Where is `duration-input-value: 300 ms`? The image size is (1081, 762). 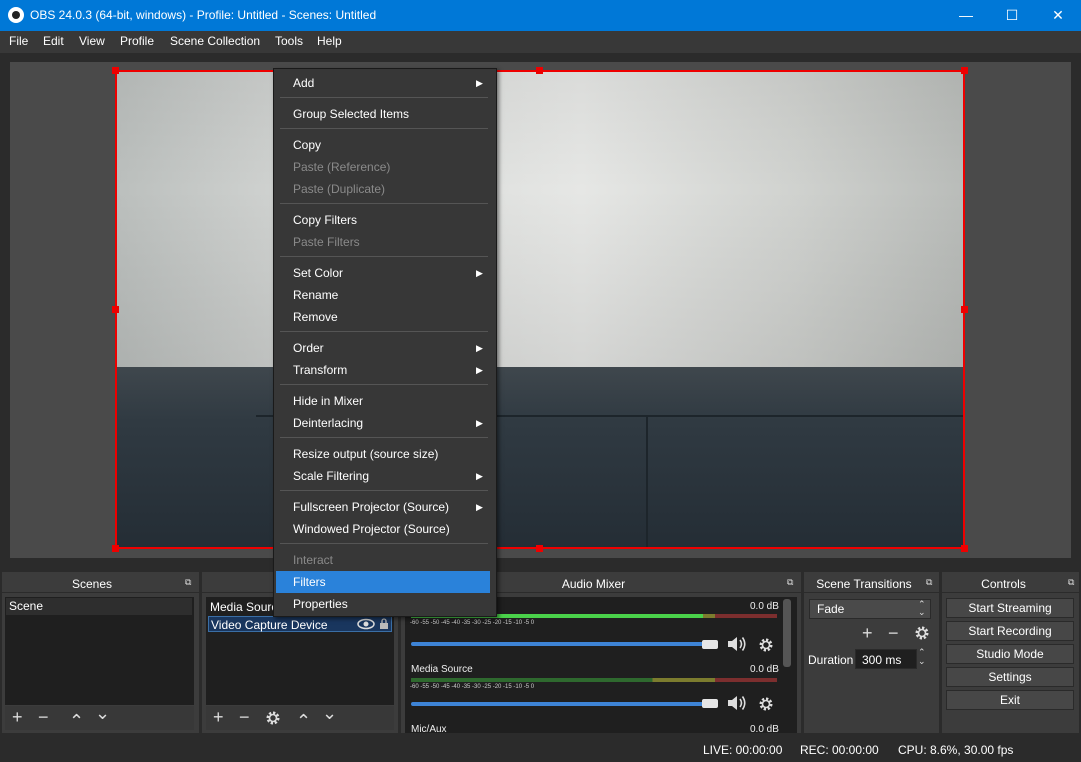 duration-input-value: 300 ms is located at coordinates (882, 660).